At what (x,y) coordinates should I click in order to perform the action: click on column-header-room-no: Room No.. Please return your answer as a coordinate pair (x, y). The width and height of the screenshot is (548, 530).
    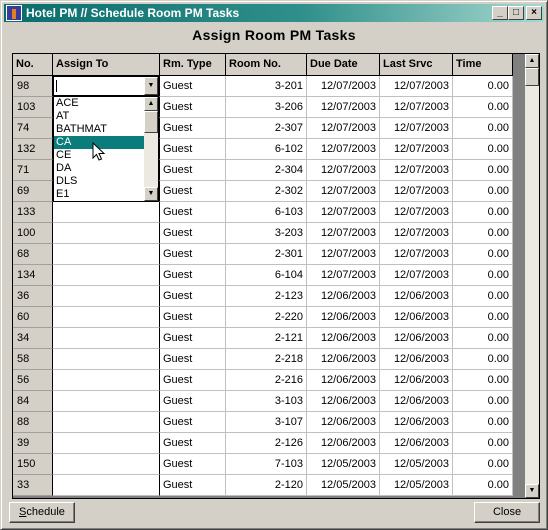
    Looking at the image, I should click on (266, 64).